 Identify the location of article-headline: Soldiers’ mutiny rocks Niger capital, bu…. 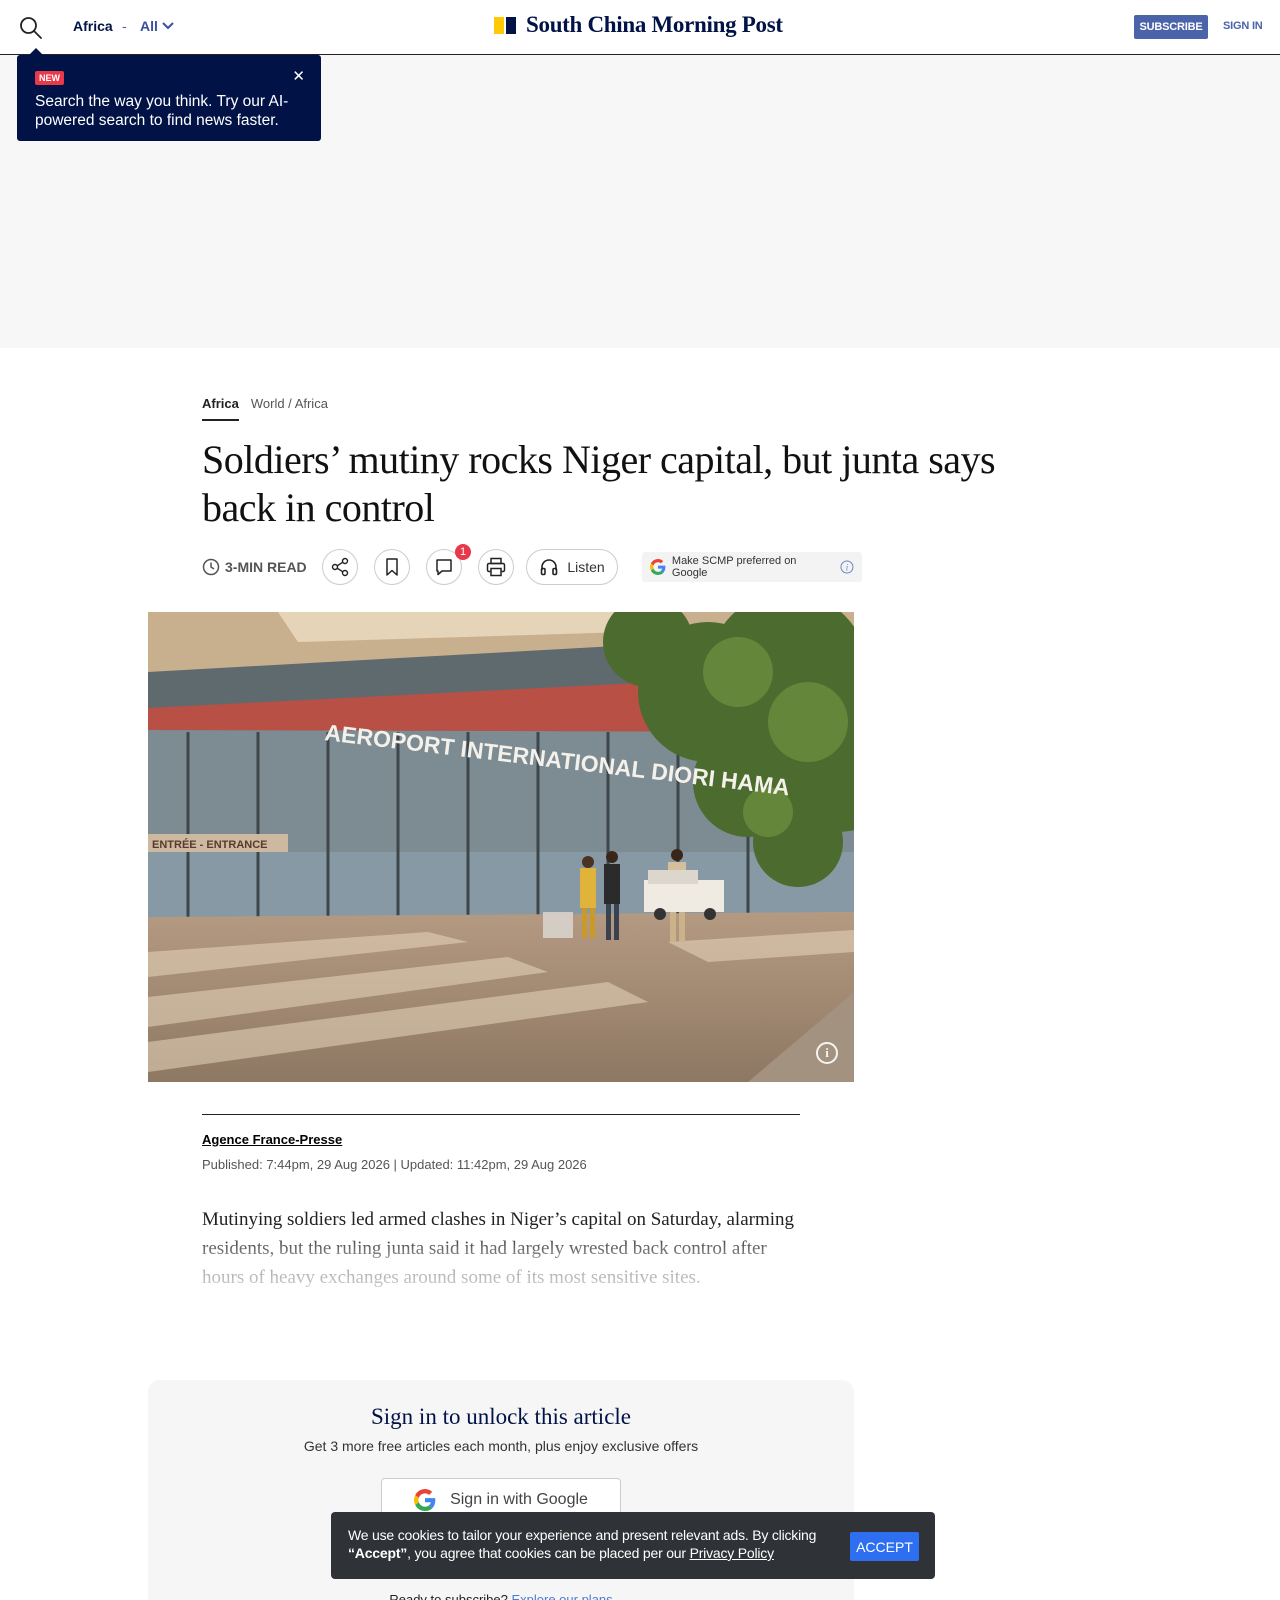
(599, 483).